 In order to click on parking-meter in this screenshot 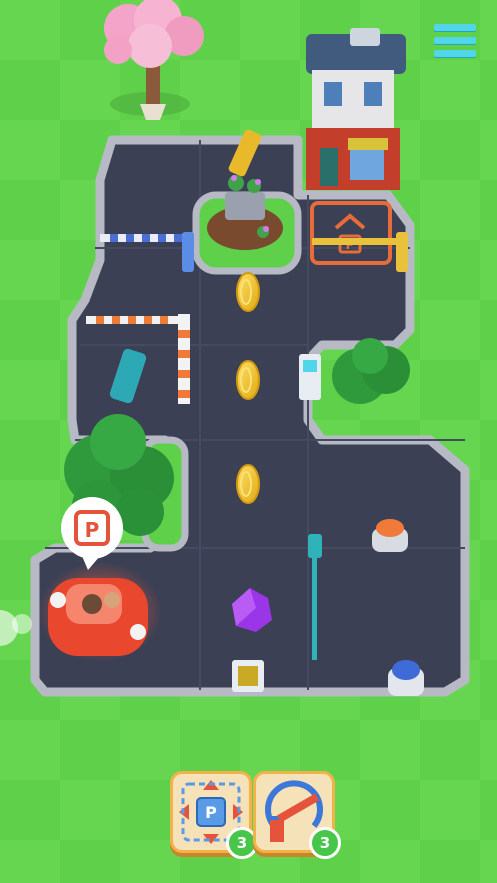, I will do `click(310, 377)`.